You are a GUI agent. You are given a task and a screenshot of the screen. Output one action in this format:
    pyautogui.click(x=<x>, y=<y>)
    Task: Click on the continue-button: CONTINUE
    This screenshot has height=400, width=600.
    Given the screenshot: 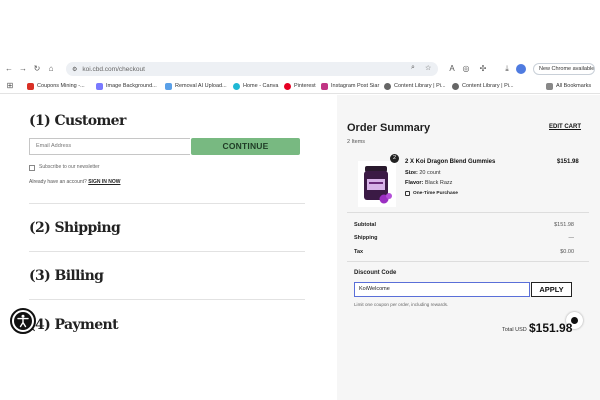 What is the action you would take?
    pyautogui.click(x=245, y=146)
    